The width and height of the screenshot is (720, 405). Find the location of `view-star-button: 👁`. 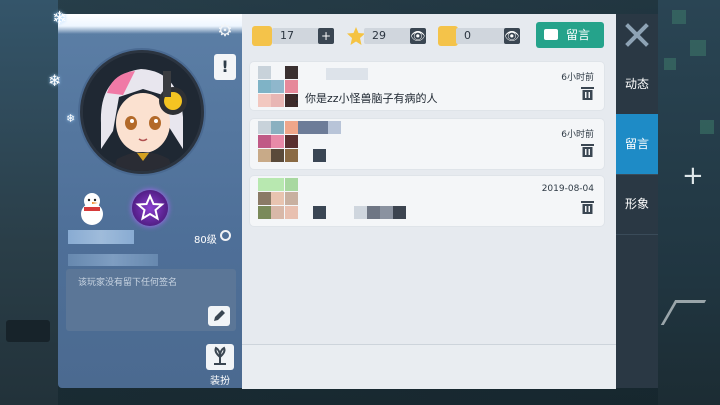

view-star-button: 👁 is located at coordinates (418, 36).